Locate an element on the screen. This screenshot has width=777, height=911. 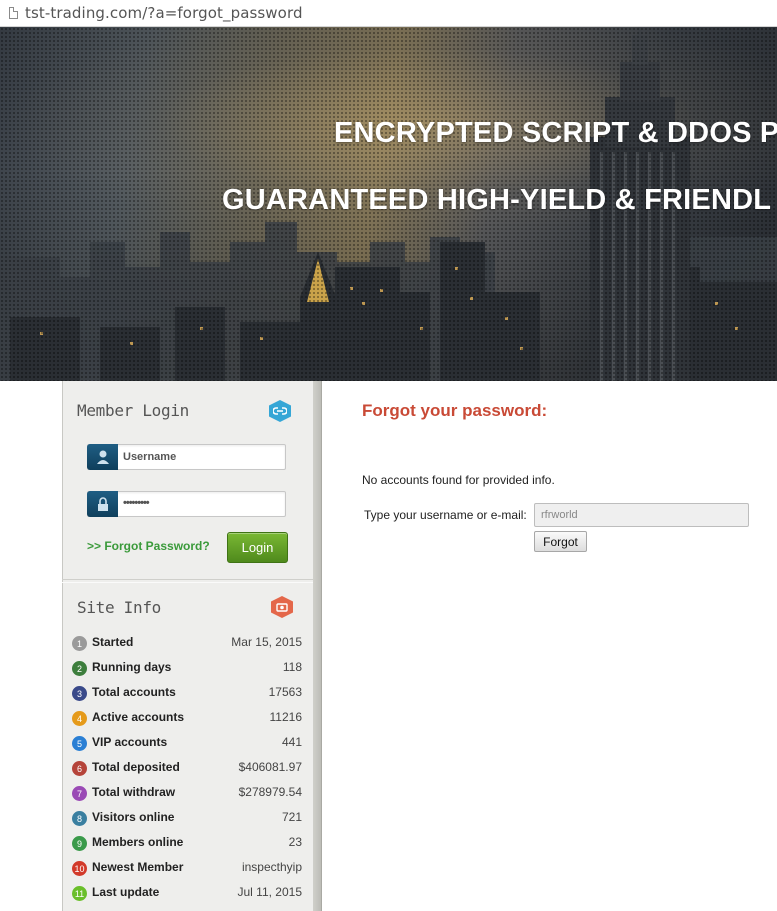
stat-label: Total withdraw is located at coordinates (134, 792).